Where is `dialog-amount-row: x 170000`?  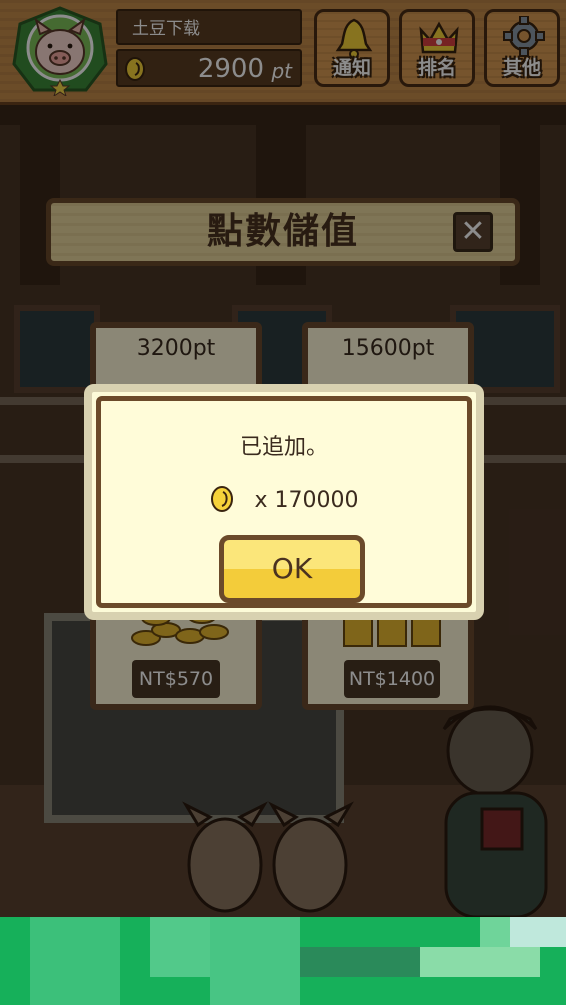
dialog-amount-row: x 170000 is located at coordinates (284, 499).